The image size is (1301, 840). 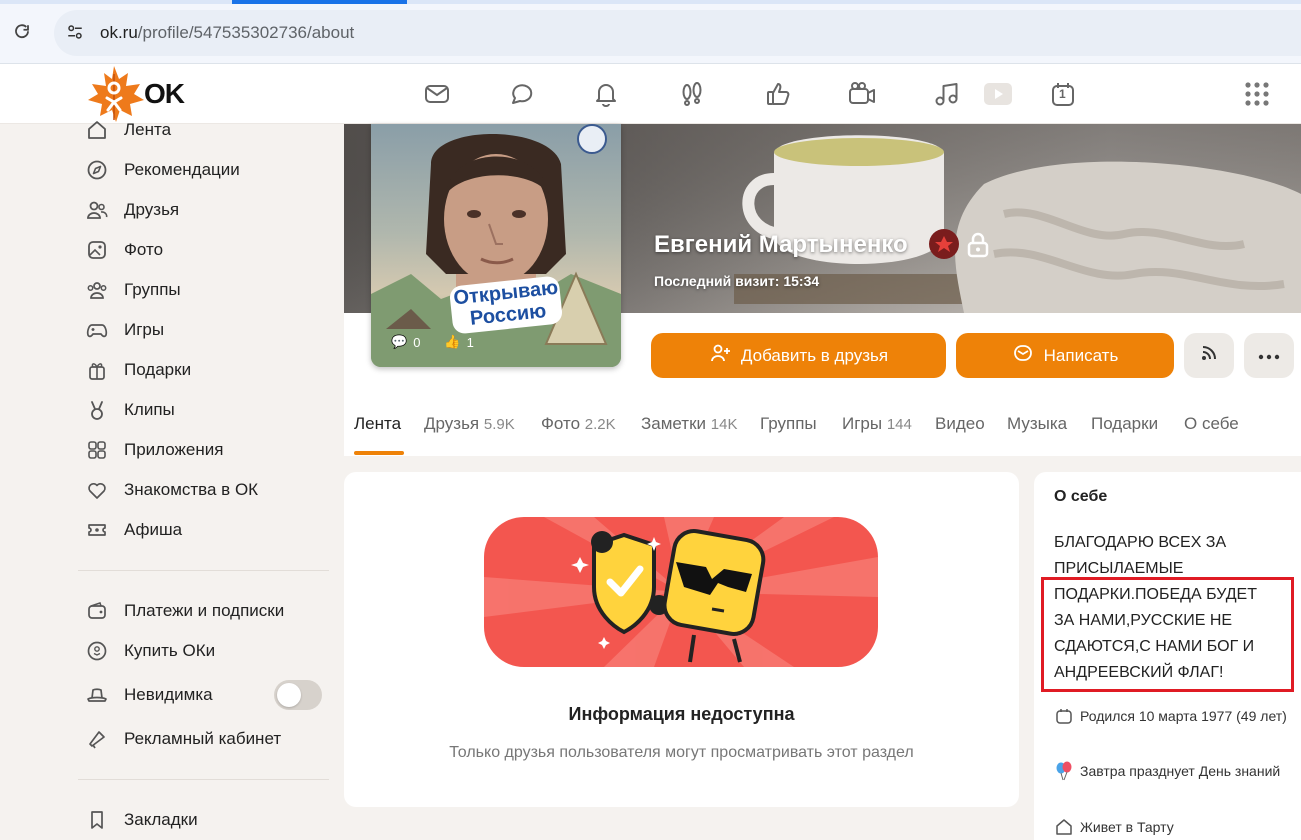 What do you see at coordinates (781, 244) in the screenshot?
I see `profile-name: Евгений Мартыненко` at bounding box center [781, 244].